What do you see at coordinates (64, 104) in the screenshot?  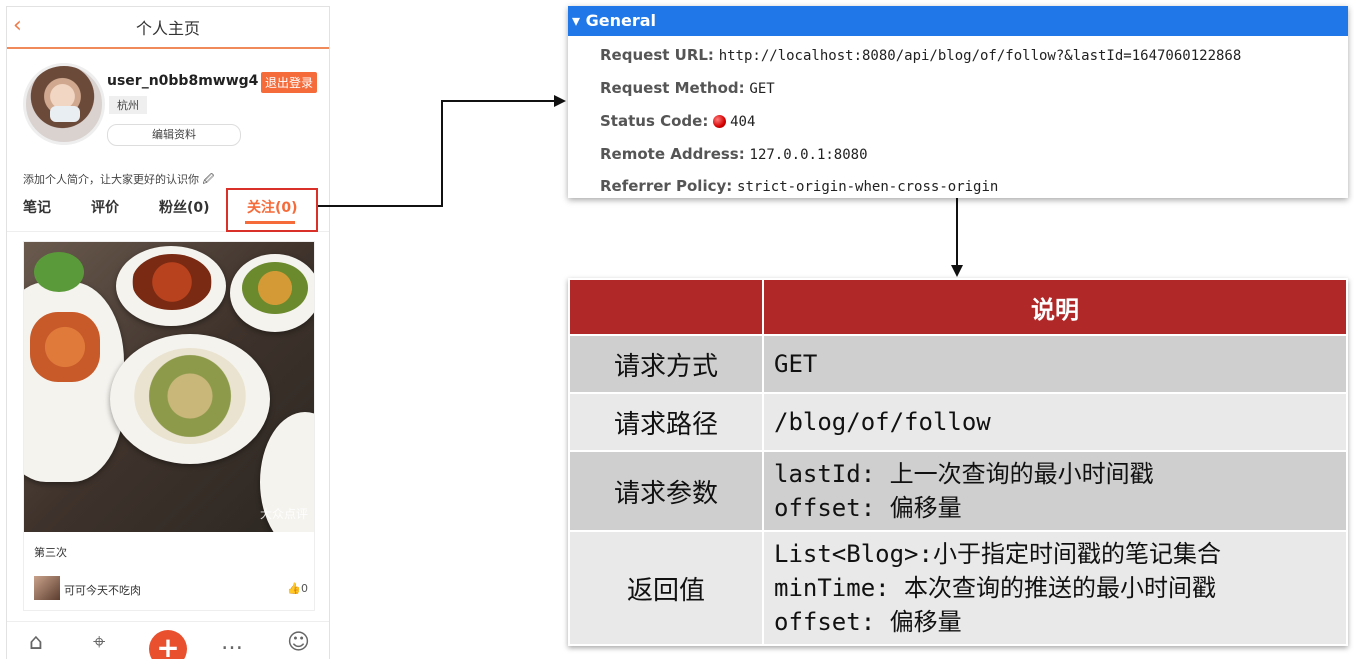 I see `avatar` at bounding box center [64, 104].